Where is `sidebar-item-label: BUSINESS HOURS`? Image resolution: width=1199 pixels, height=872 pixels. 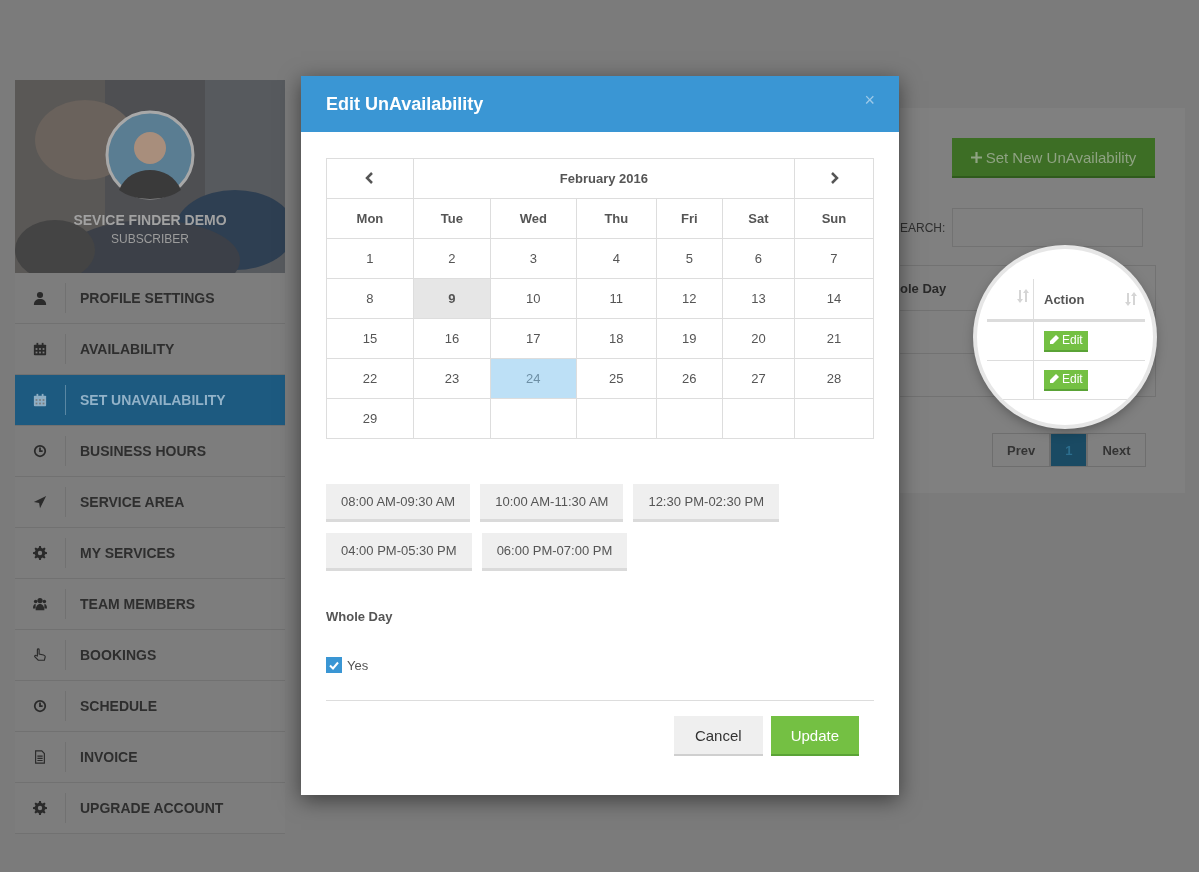
sidebar-item-label: BUSINESS HOURS is located at coordinates (143, 451).